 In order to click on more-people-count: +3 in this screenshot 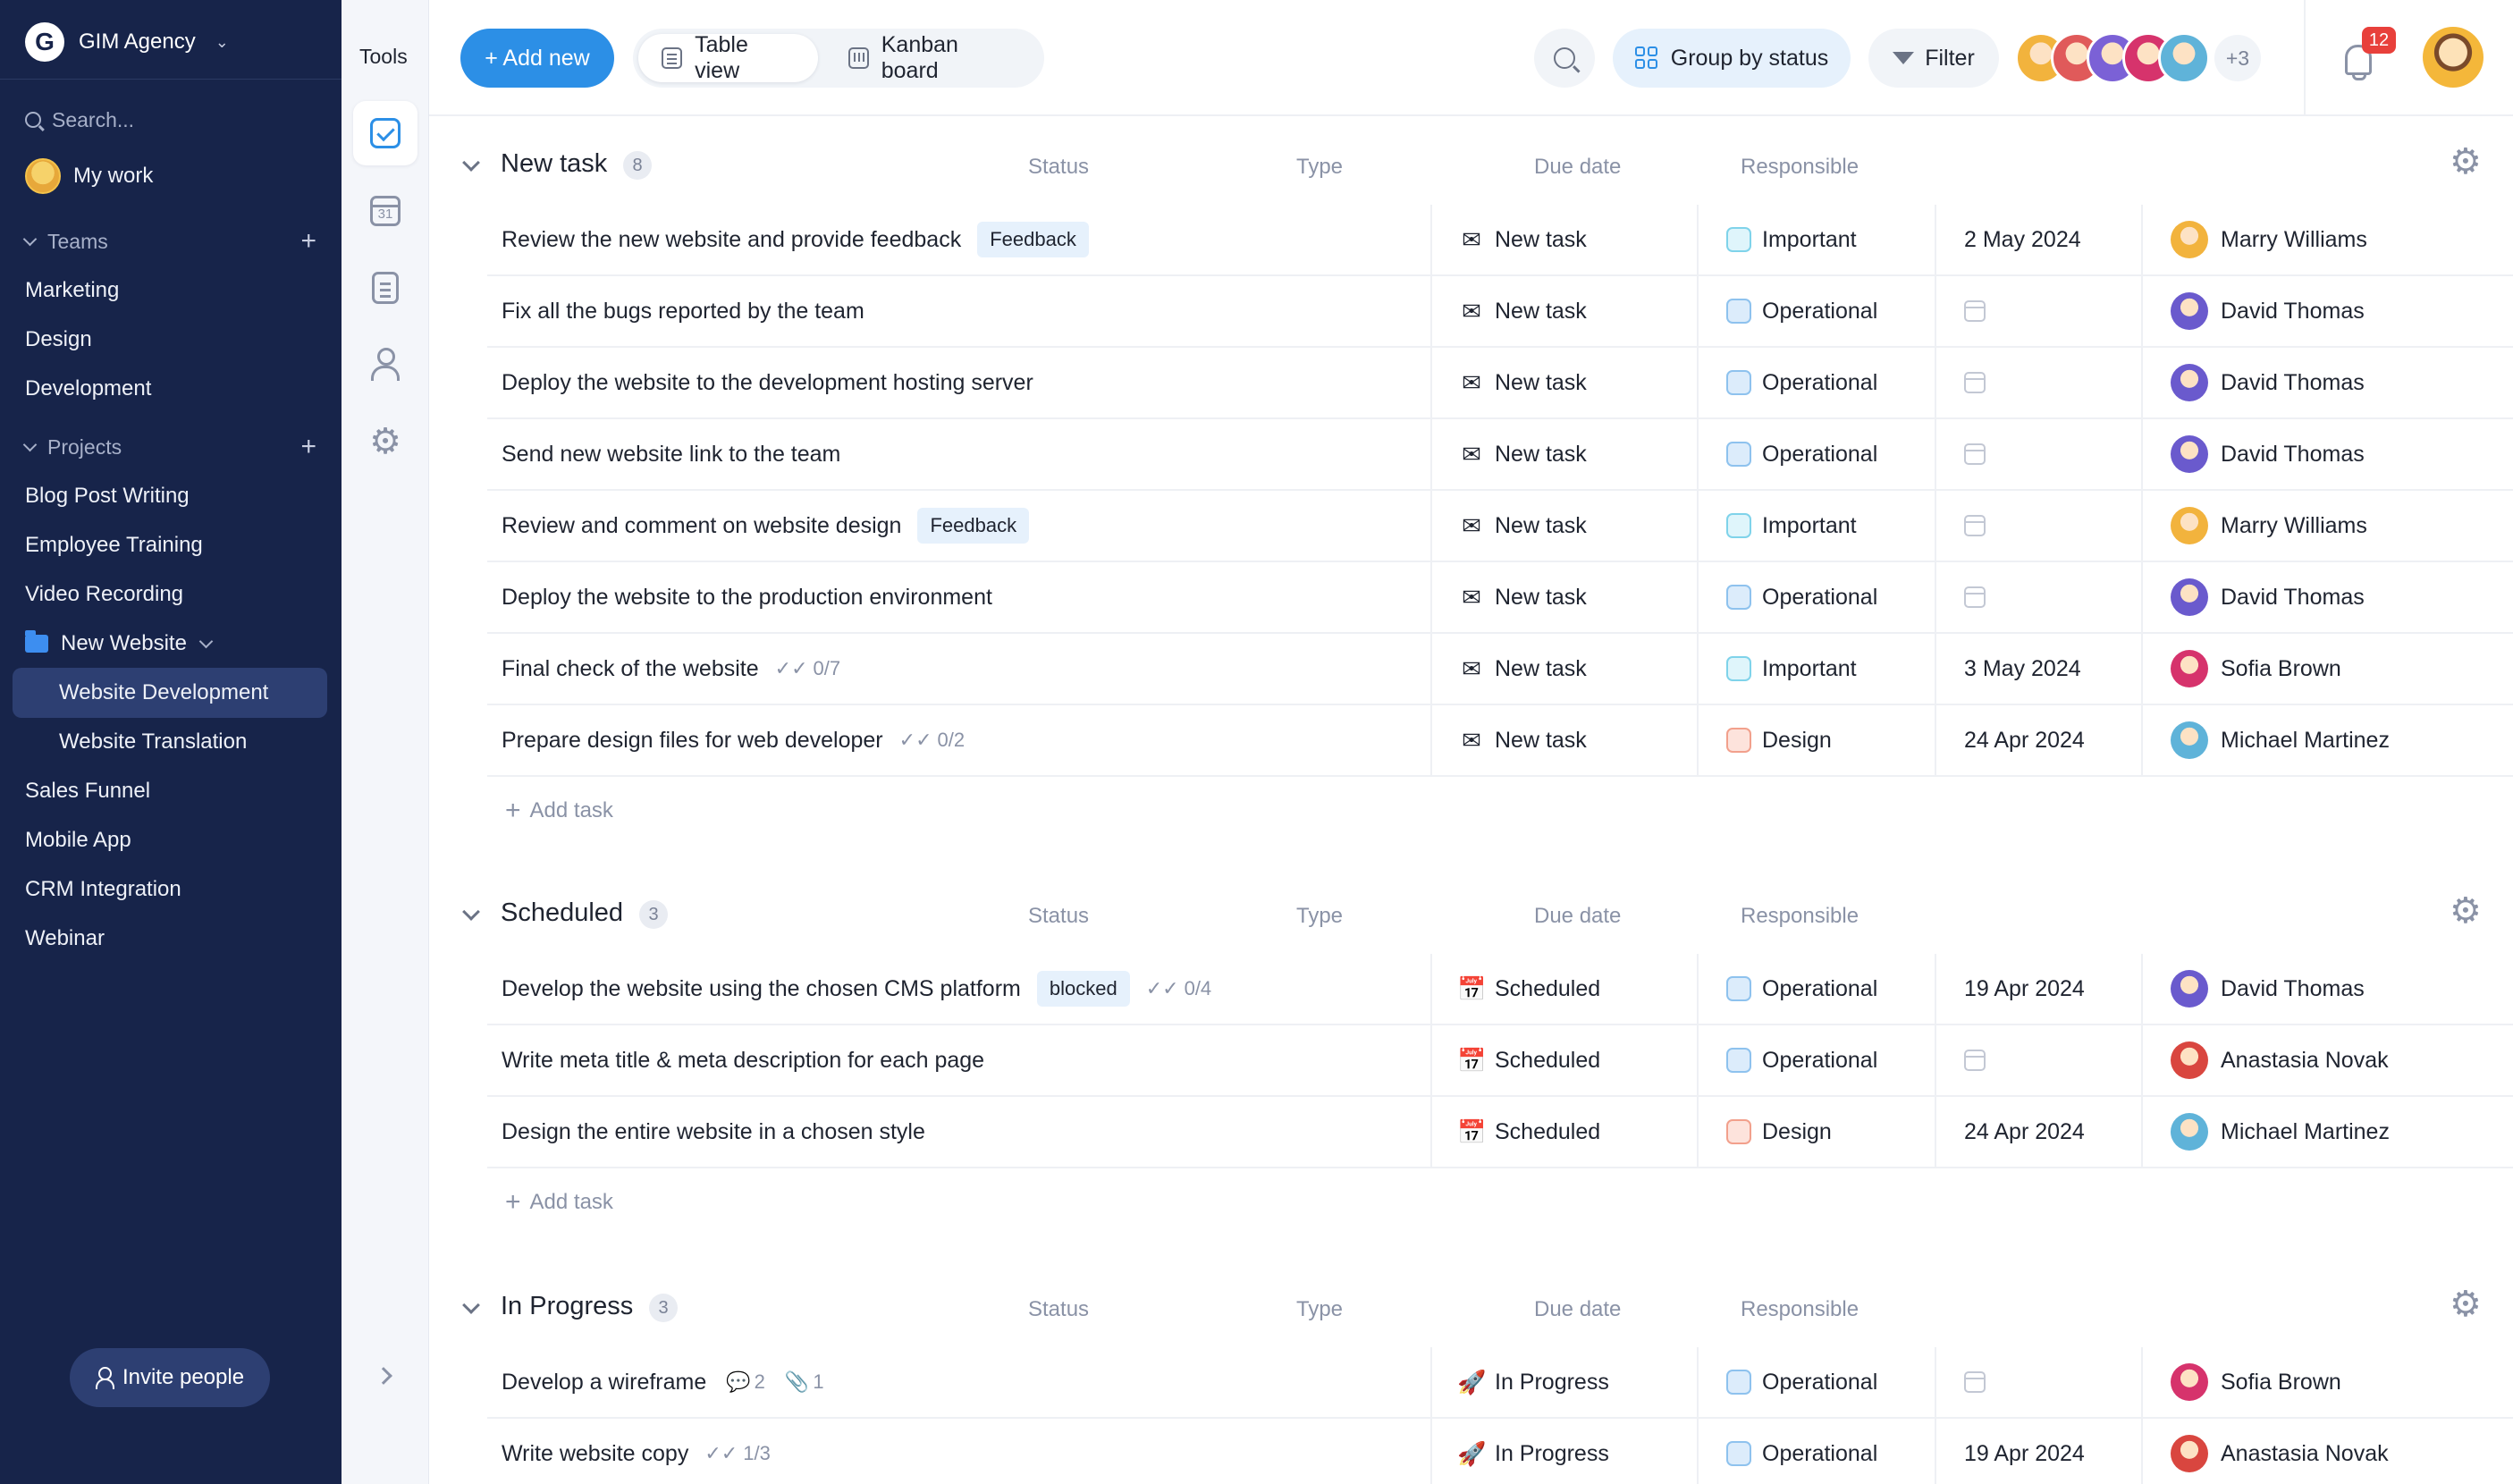, I will do `click(2238, 58)`.